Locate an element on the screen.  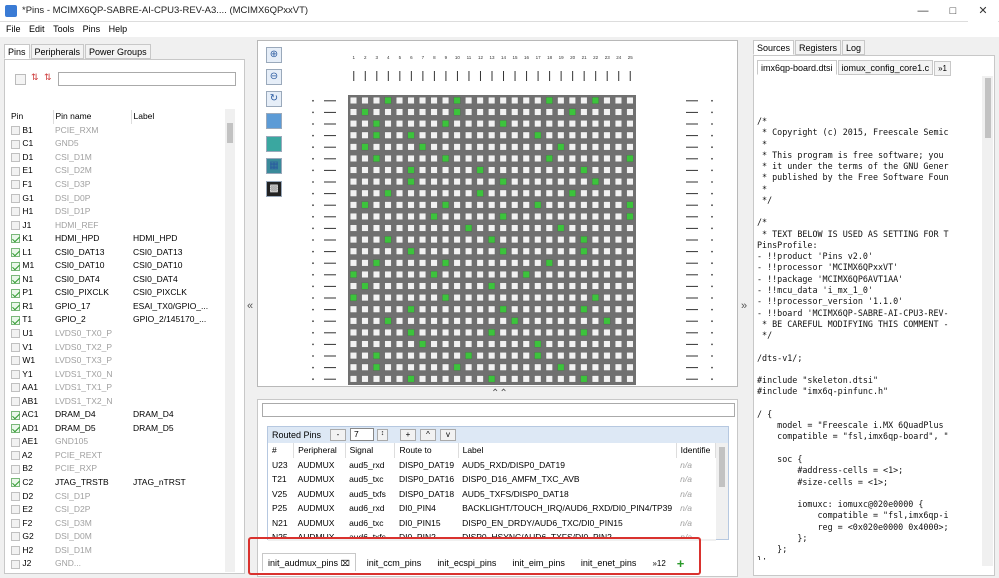
pin-row: AA1 LVDS1_TX1_P is located at coordinates (121, 388).